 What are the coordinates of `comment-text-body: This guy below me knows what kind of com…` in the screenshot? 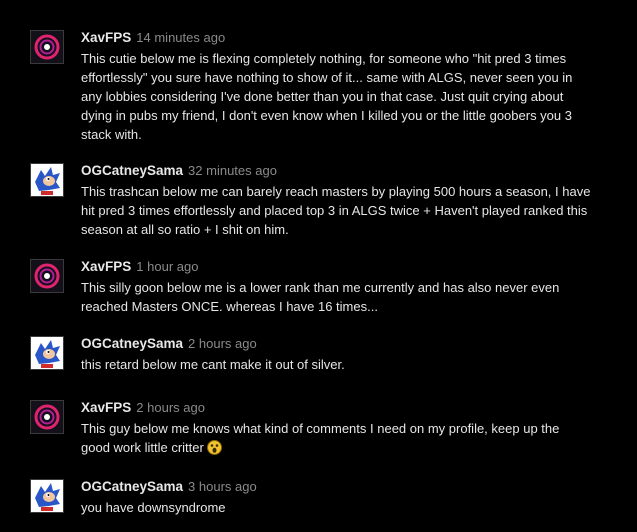 It's located at (320, 438).